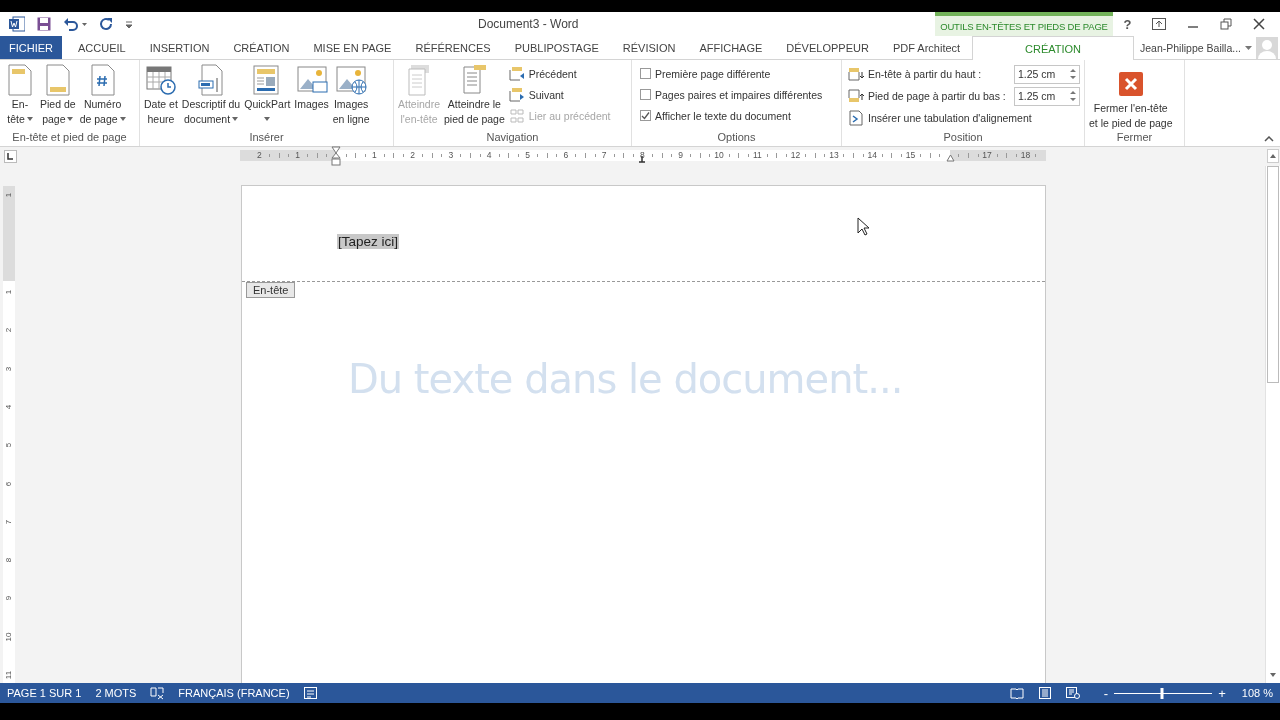 This screenshot has height=720, width=1280. Describe the element at coordinates (1272, 424) in the screenshot. I see `vertical-scrollbar` at that location.